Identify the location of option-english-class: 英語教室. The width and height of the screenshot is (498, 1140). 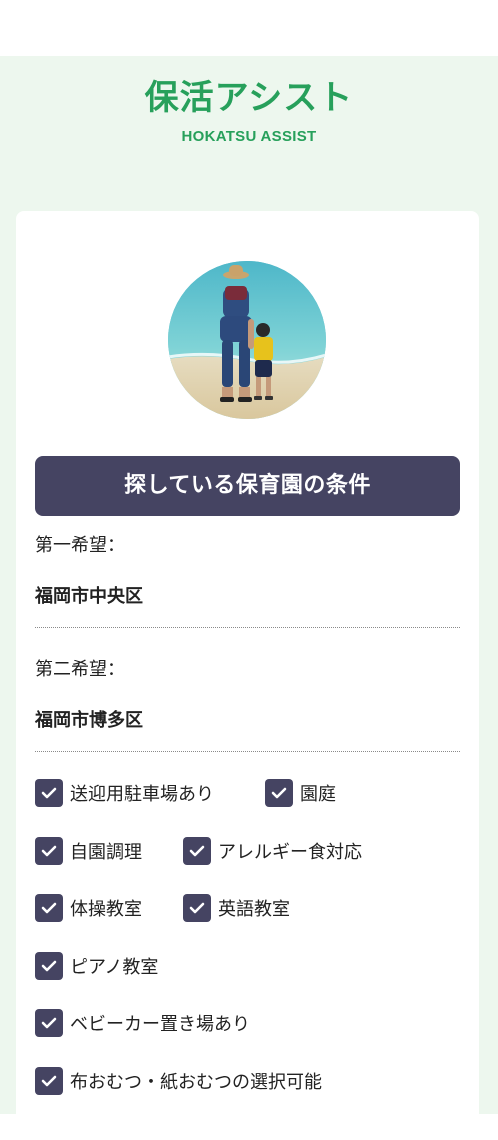
(236, 908).